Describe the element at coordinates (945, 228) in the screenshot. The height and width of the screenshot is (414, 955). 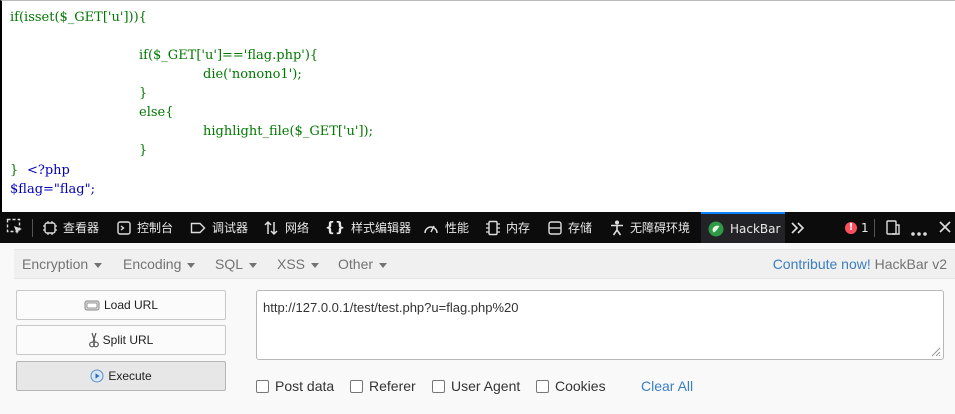
I see `close-icon` at that location.